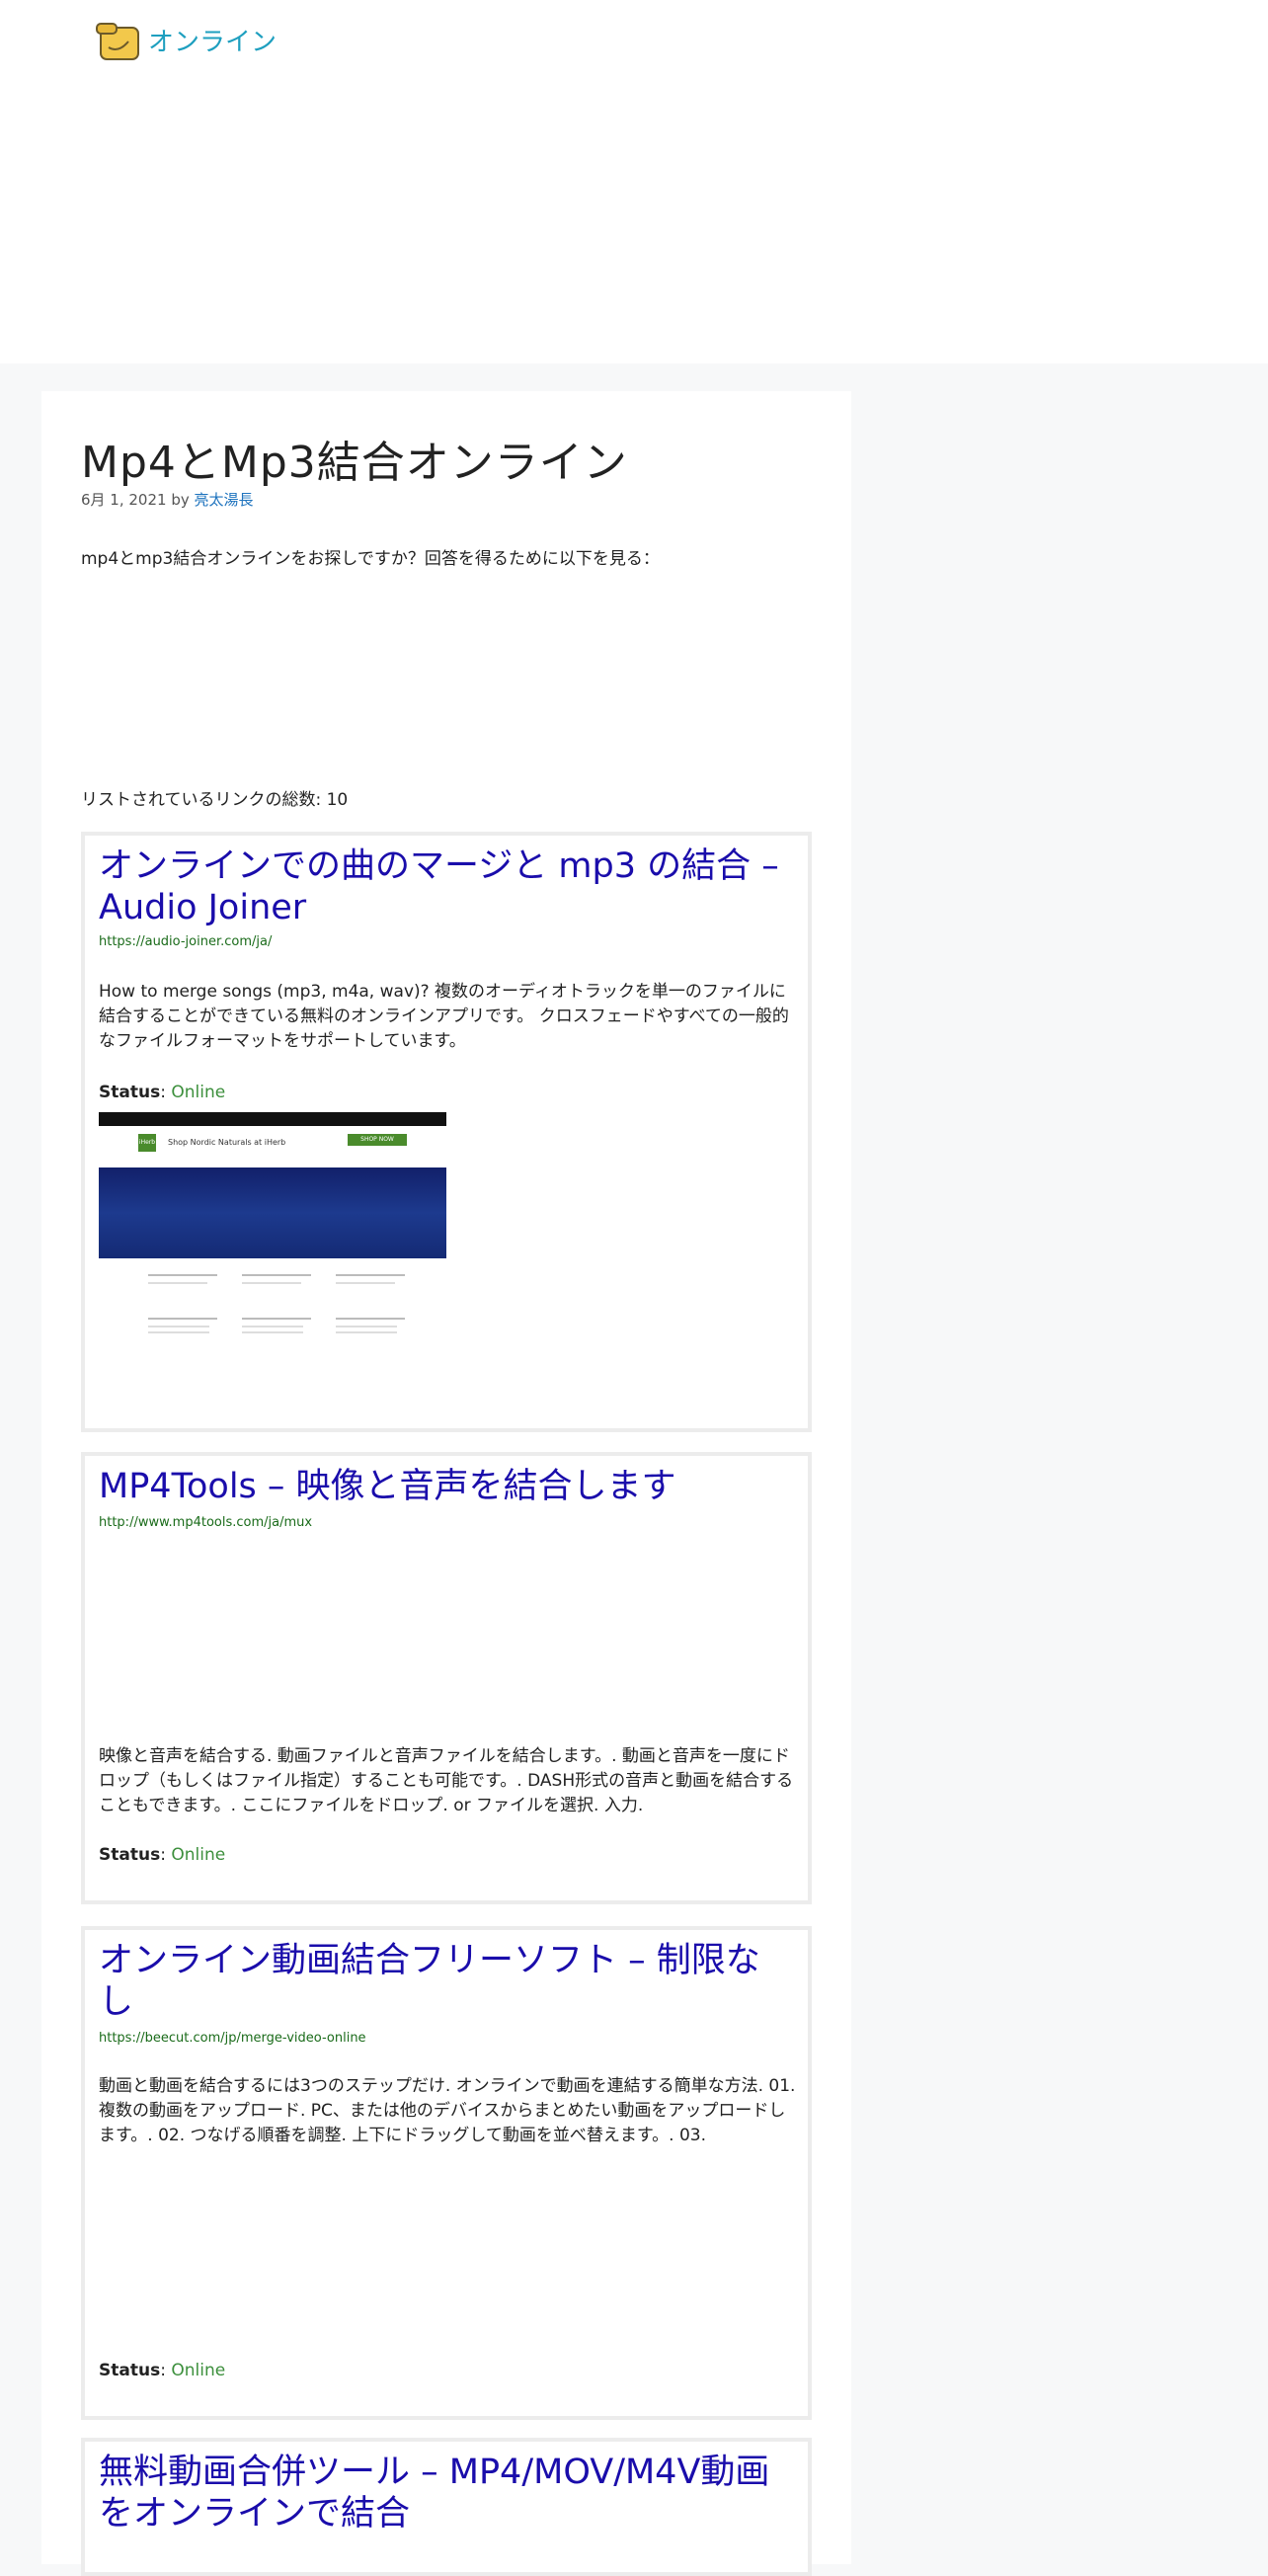 Image resolution: width=1268 pixels, height=2576 pixels. I want to click on result-card: 無料動画合併ツール – MP4/MOV/M4V動画をオンラインで結合, so click(446, 2507).